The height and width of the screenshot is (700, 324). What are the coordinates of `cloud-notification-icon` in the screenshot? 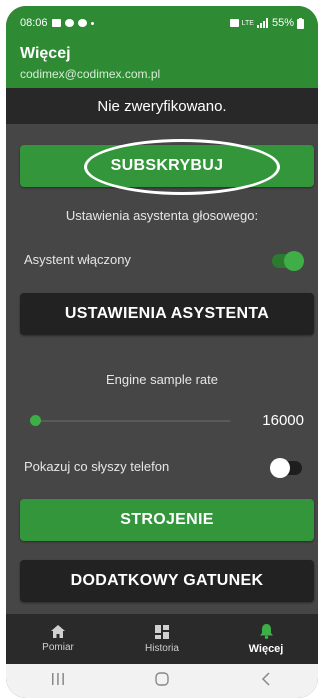 It's located at (69, 23).